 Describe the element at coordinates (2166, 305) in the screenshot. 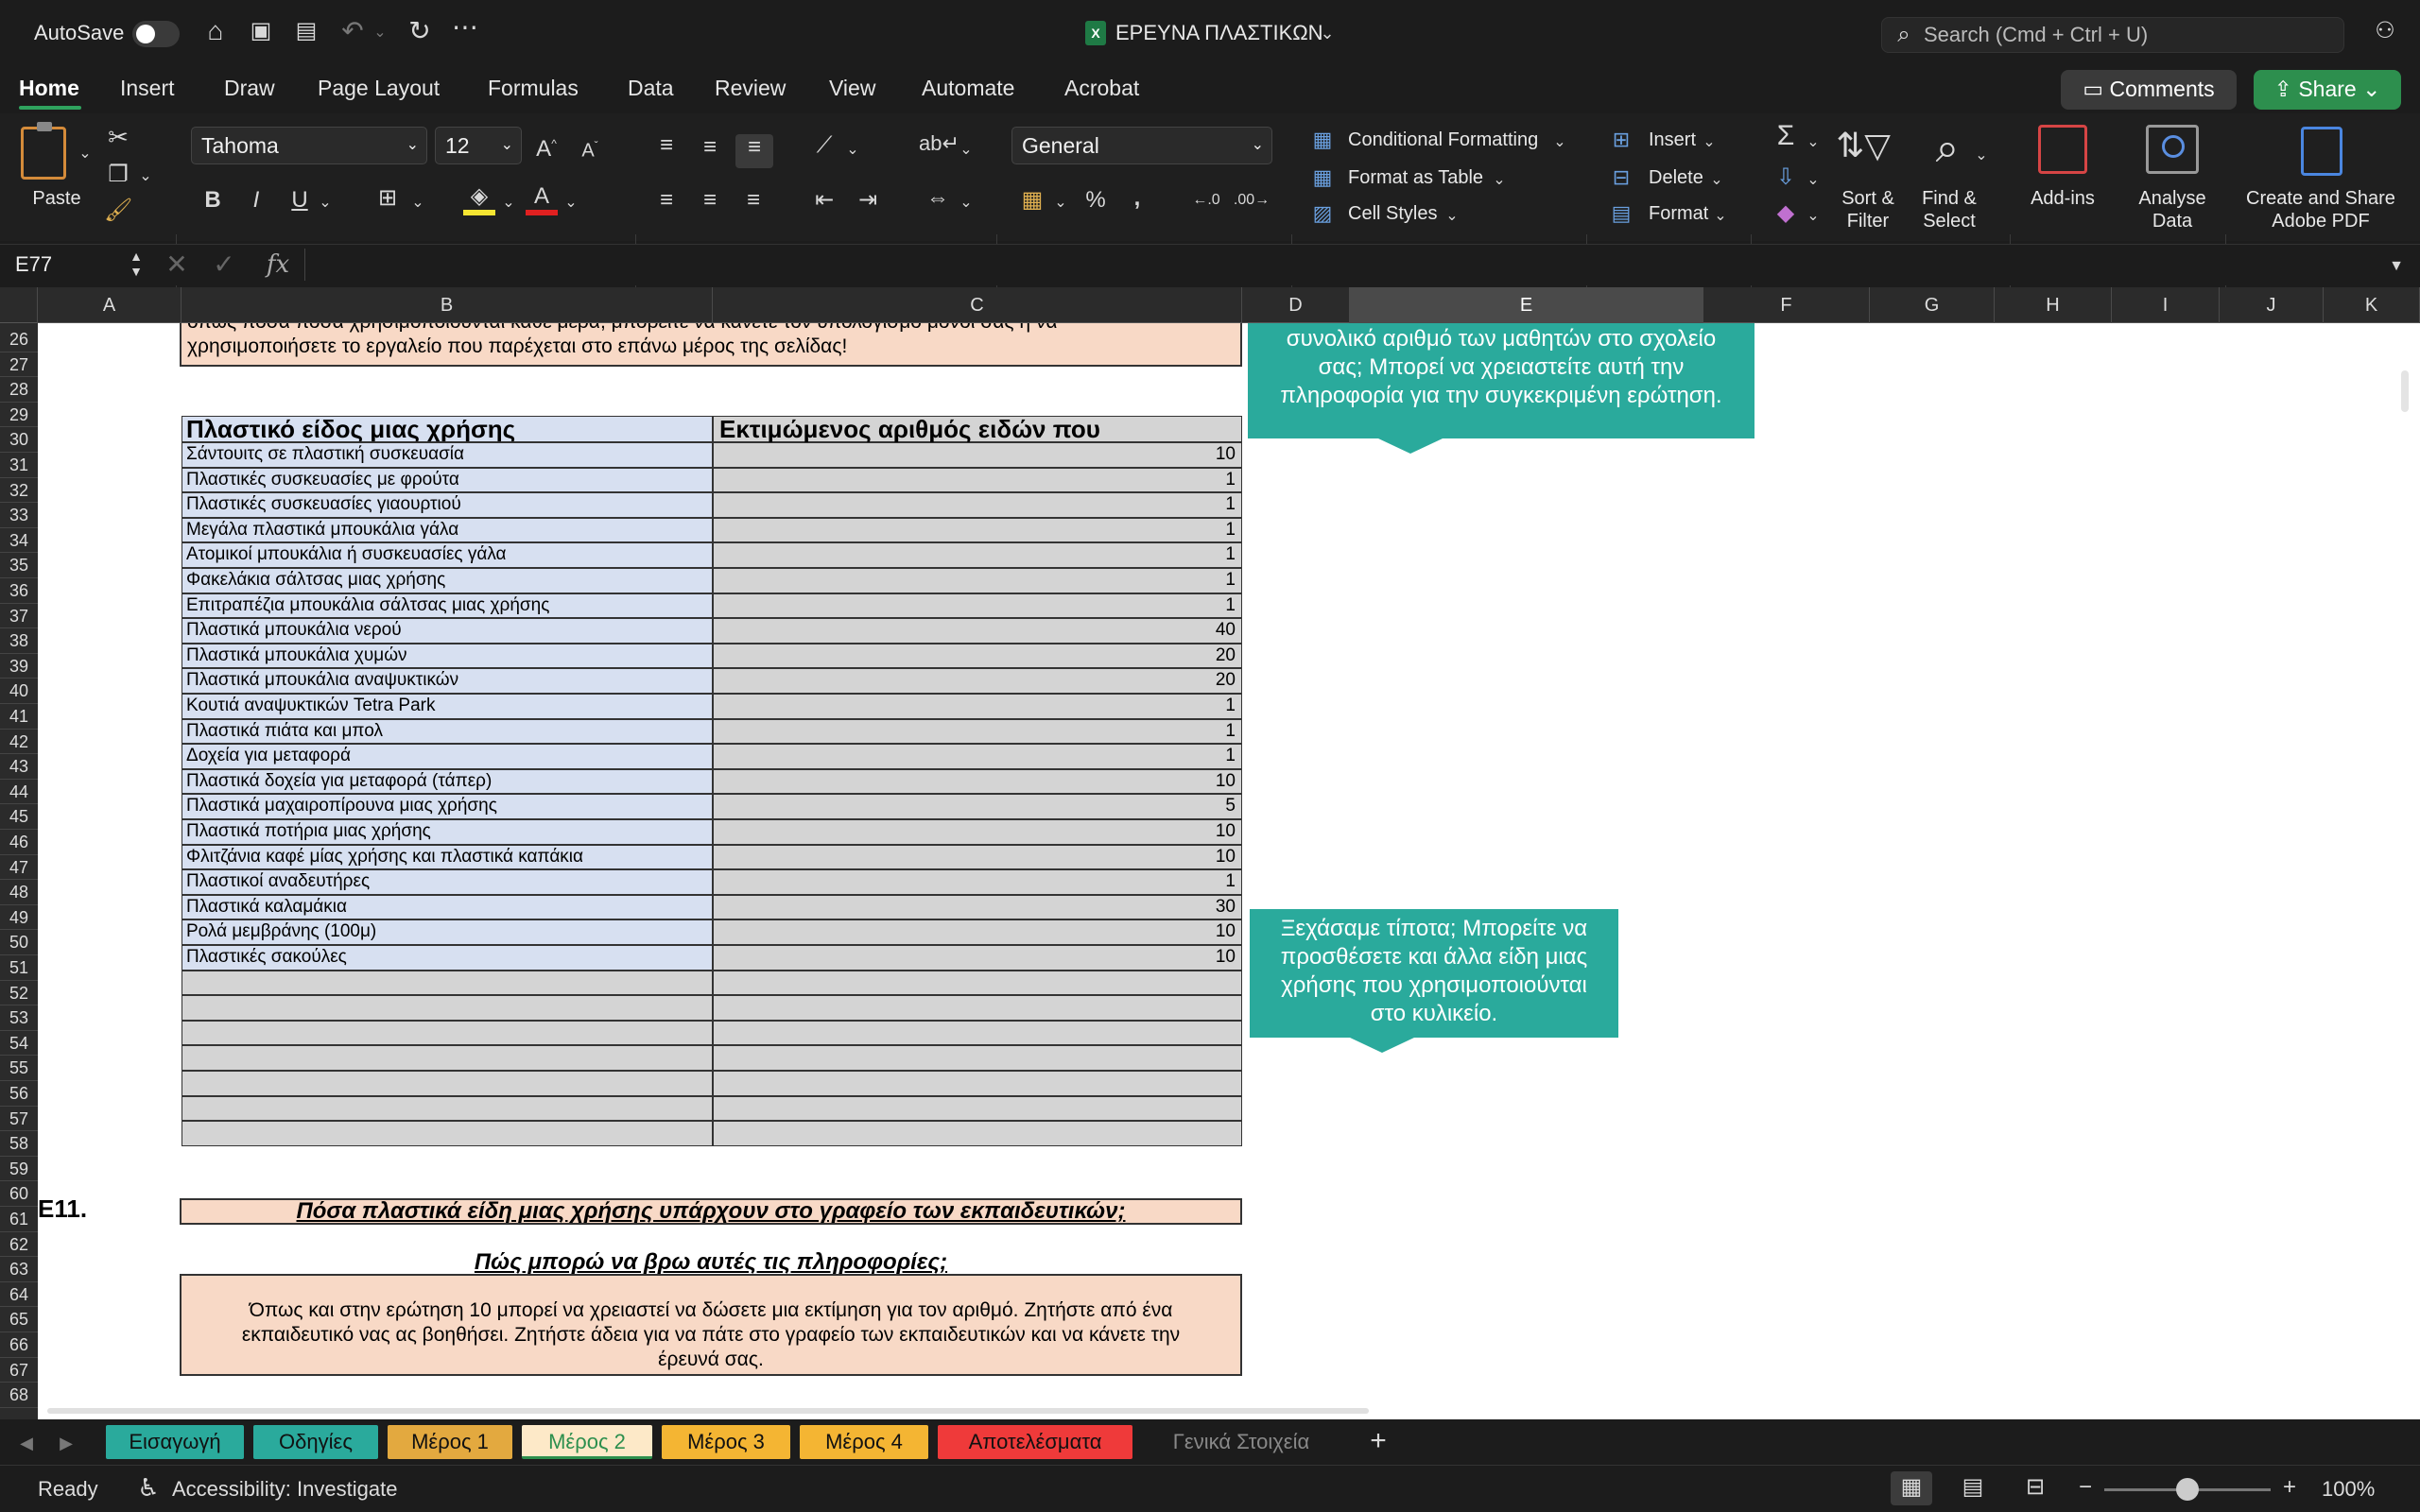

I see `column-header-i: I` at that location.